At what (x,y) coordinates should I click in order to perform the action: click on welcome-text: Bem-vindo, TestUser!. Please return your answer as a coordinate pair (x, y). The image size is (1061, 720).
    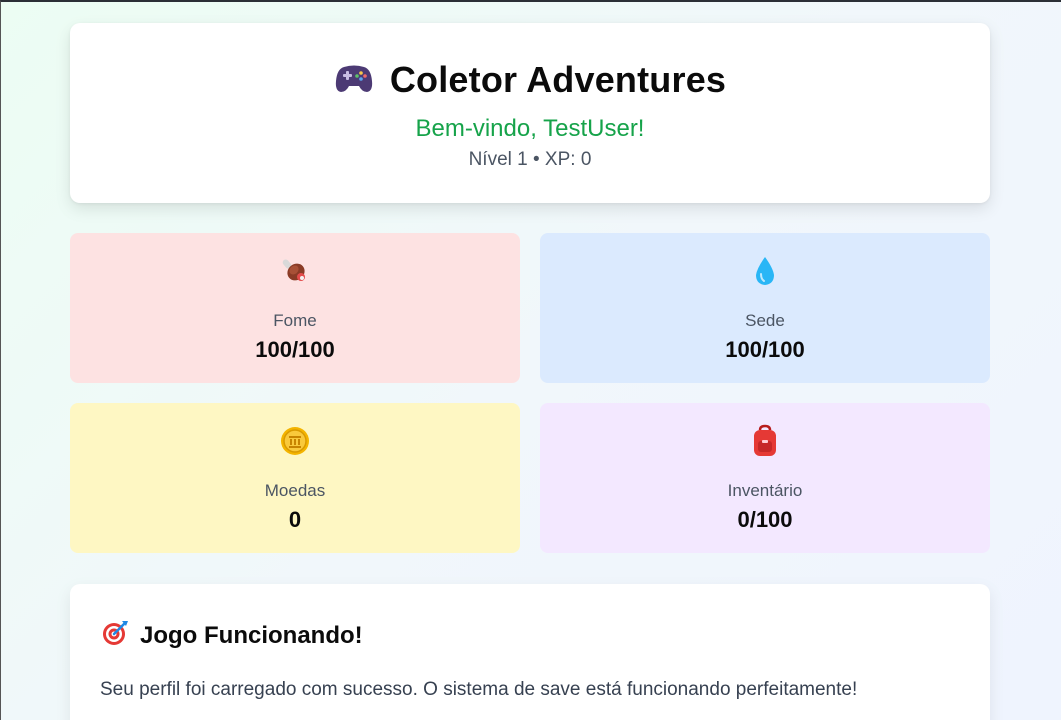
    Looking at the image, I should click on (530, 128).